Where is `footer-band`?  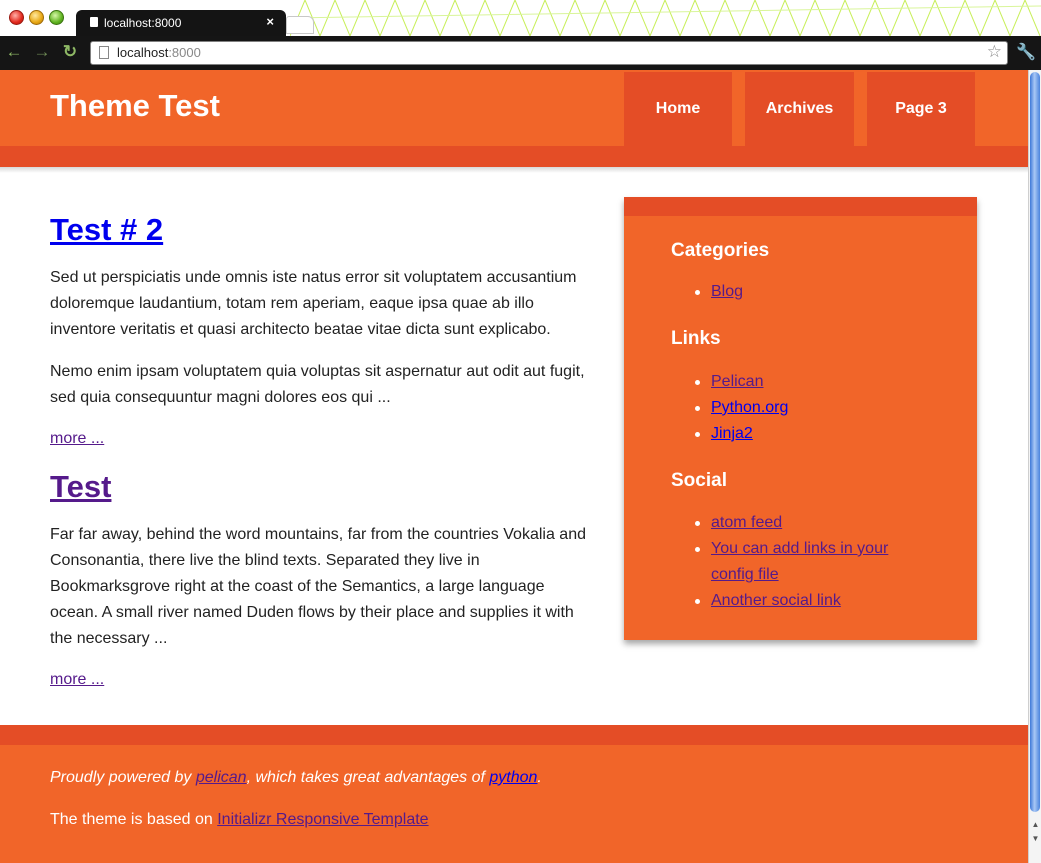
footer-band is located at coordinates (514, 735).